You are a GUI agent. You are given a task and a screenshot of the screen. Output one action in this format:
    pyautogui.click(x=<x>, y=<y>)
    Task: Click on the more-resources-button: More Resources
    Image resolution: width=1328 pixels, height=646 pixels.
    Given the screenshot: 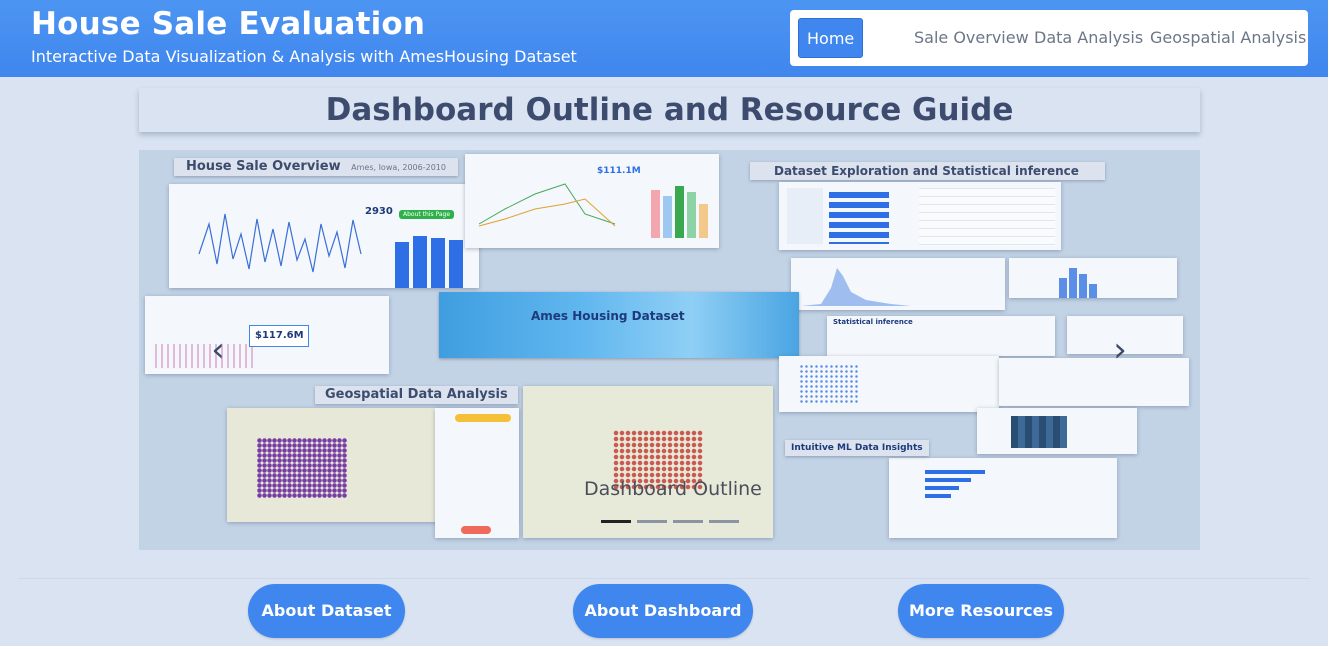 What is the action you would take?
    pyautogui.click(x=981, y=611)
    